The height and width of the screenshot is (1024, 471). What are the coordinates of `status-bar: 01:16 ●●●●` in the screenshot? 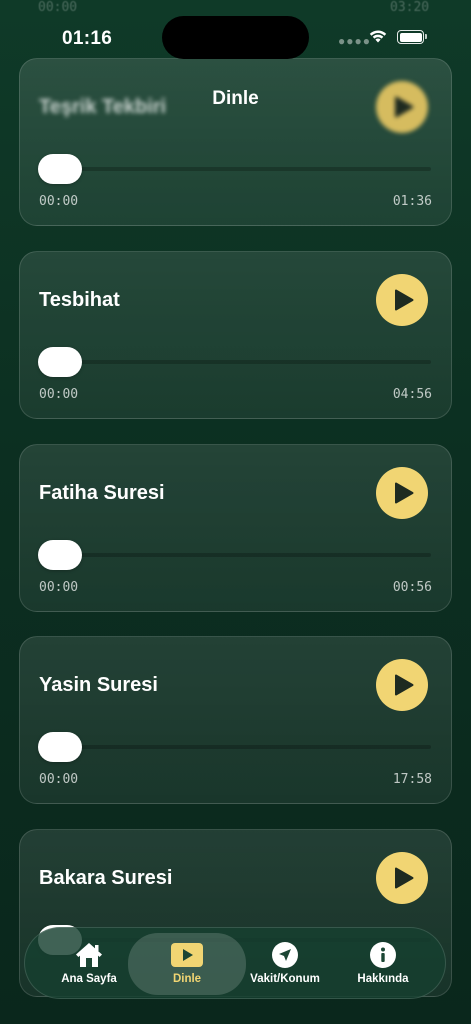 It's located at (235, 31).